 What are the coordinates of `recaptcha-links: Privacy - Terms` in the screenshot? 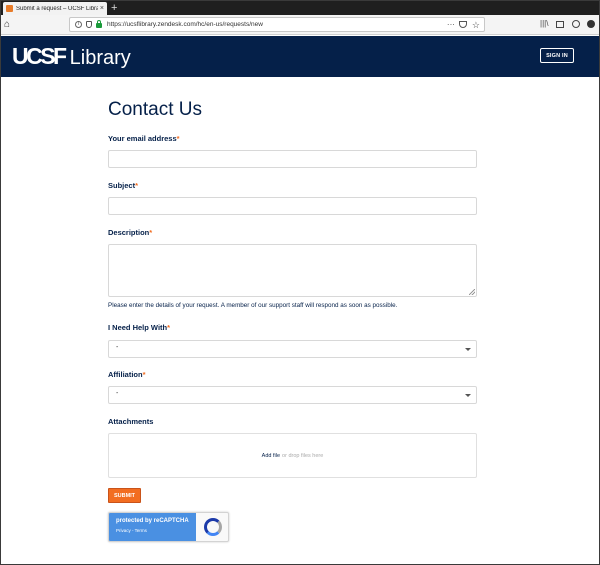 It's located at (156, 530).